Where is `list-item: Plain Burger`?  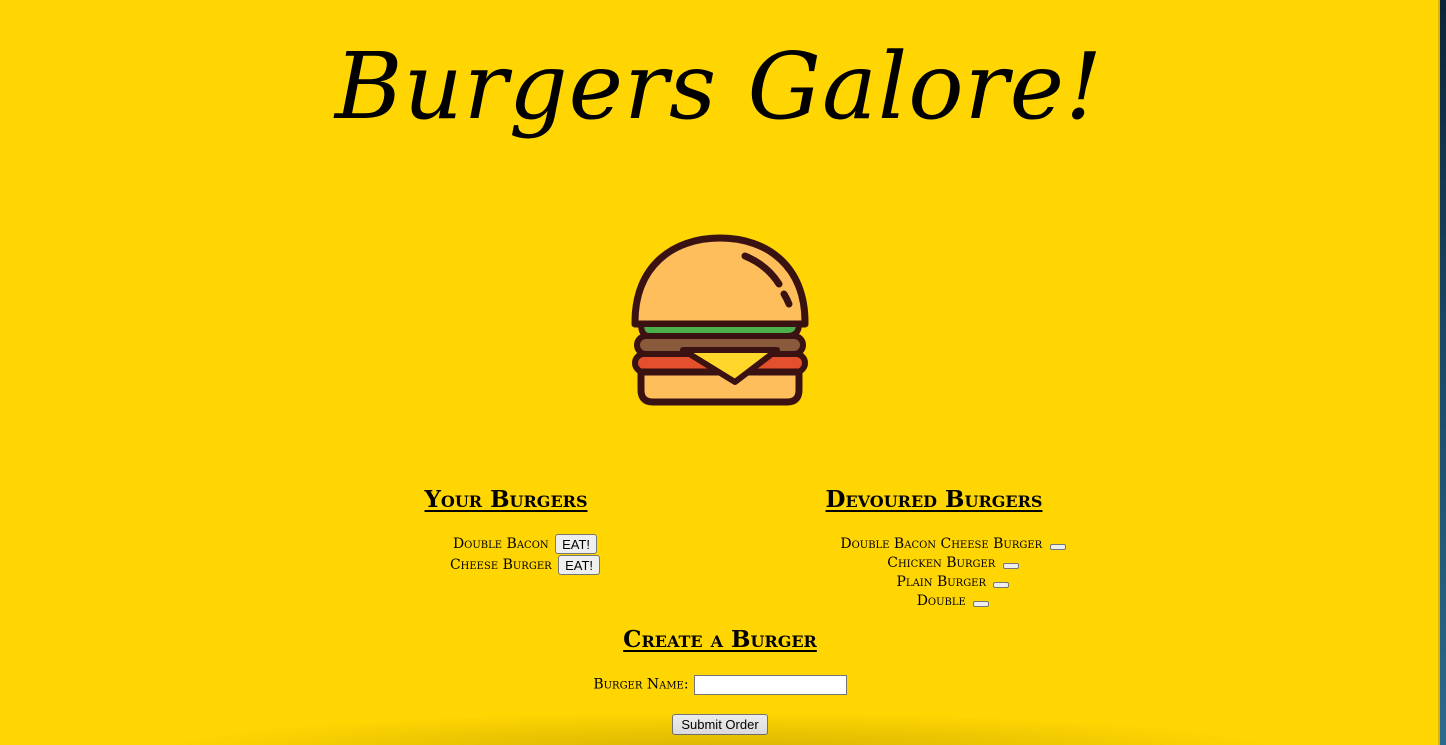
list-item: Plain Burger is located at coordinates (953, 582).